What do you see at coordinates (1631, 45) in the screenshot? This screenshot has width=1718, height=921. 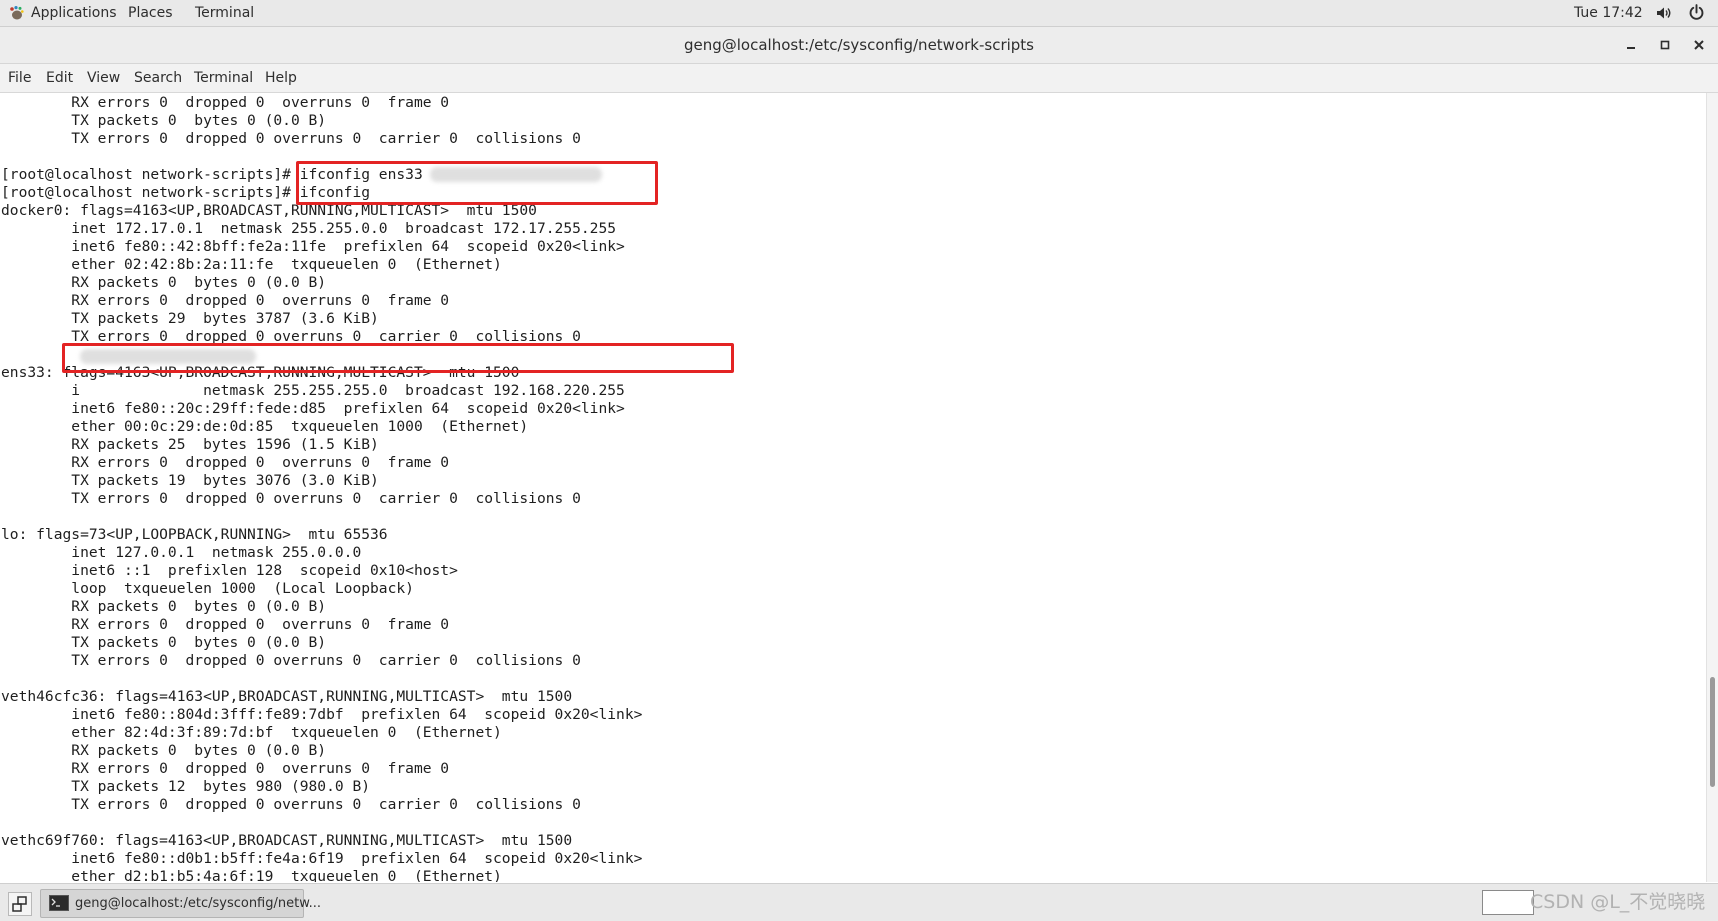 I see `minimize-button` at bounding box center [1631, 45].